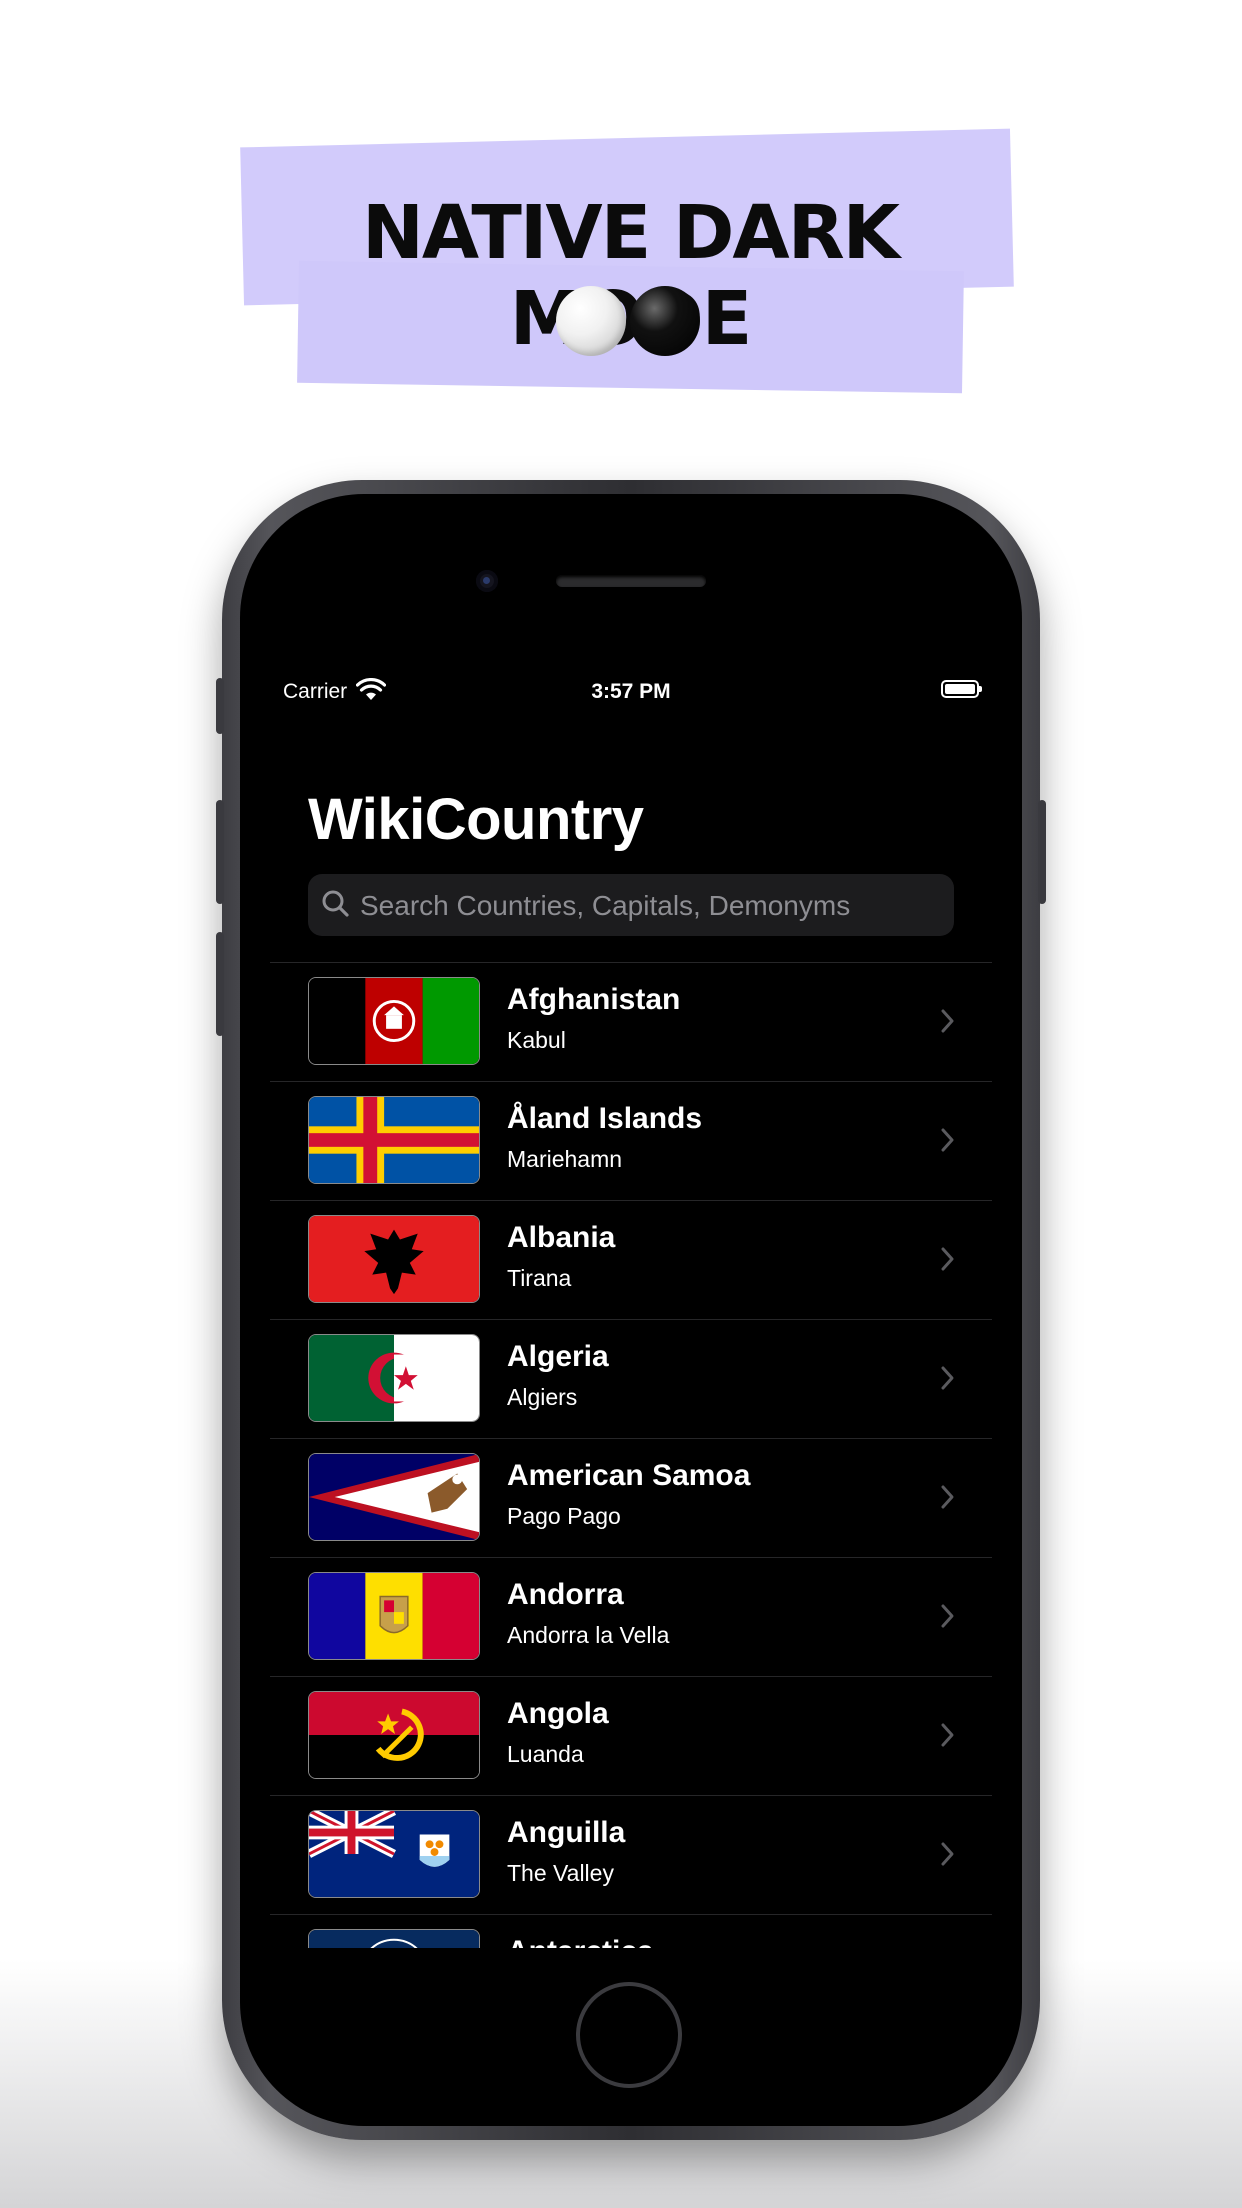  What do you see at coordinates (394, 1497) in the screenshot?
I see `american-samoa-flag-icon` at bounding box center [394, 1497].